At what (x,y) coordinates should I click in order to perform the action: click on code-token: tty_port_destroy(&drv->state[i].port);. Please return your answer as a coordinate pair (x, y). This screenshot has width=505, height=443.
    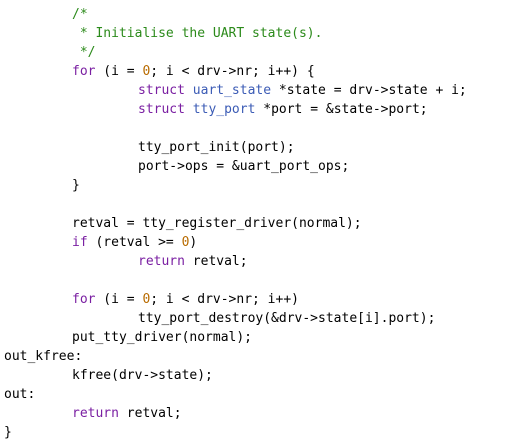
    Looking at the image, I should click on (287, 318).